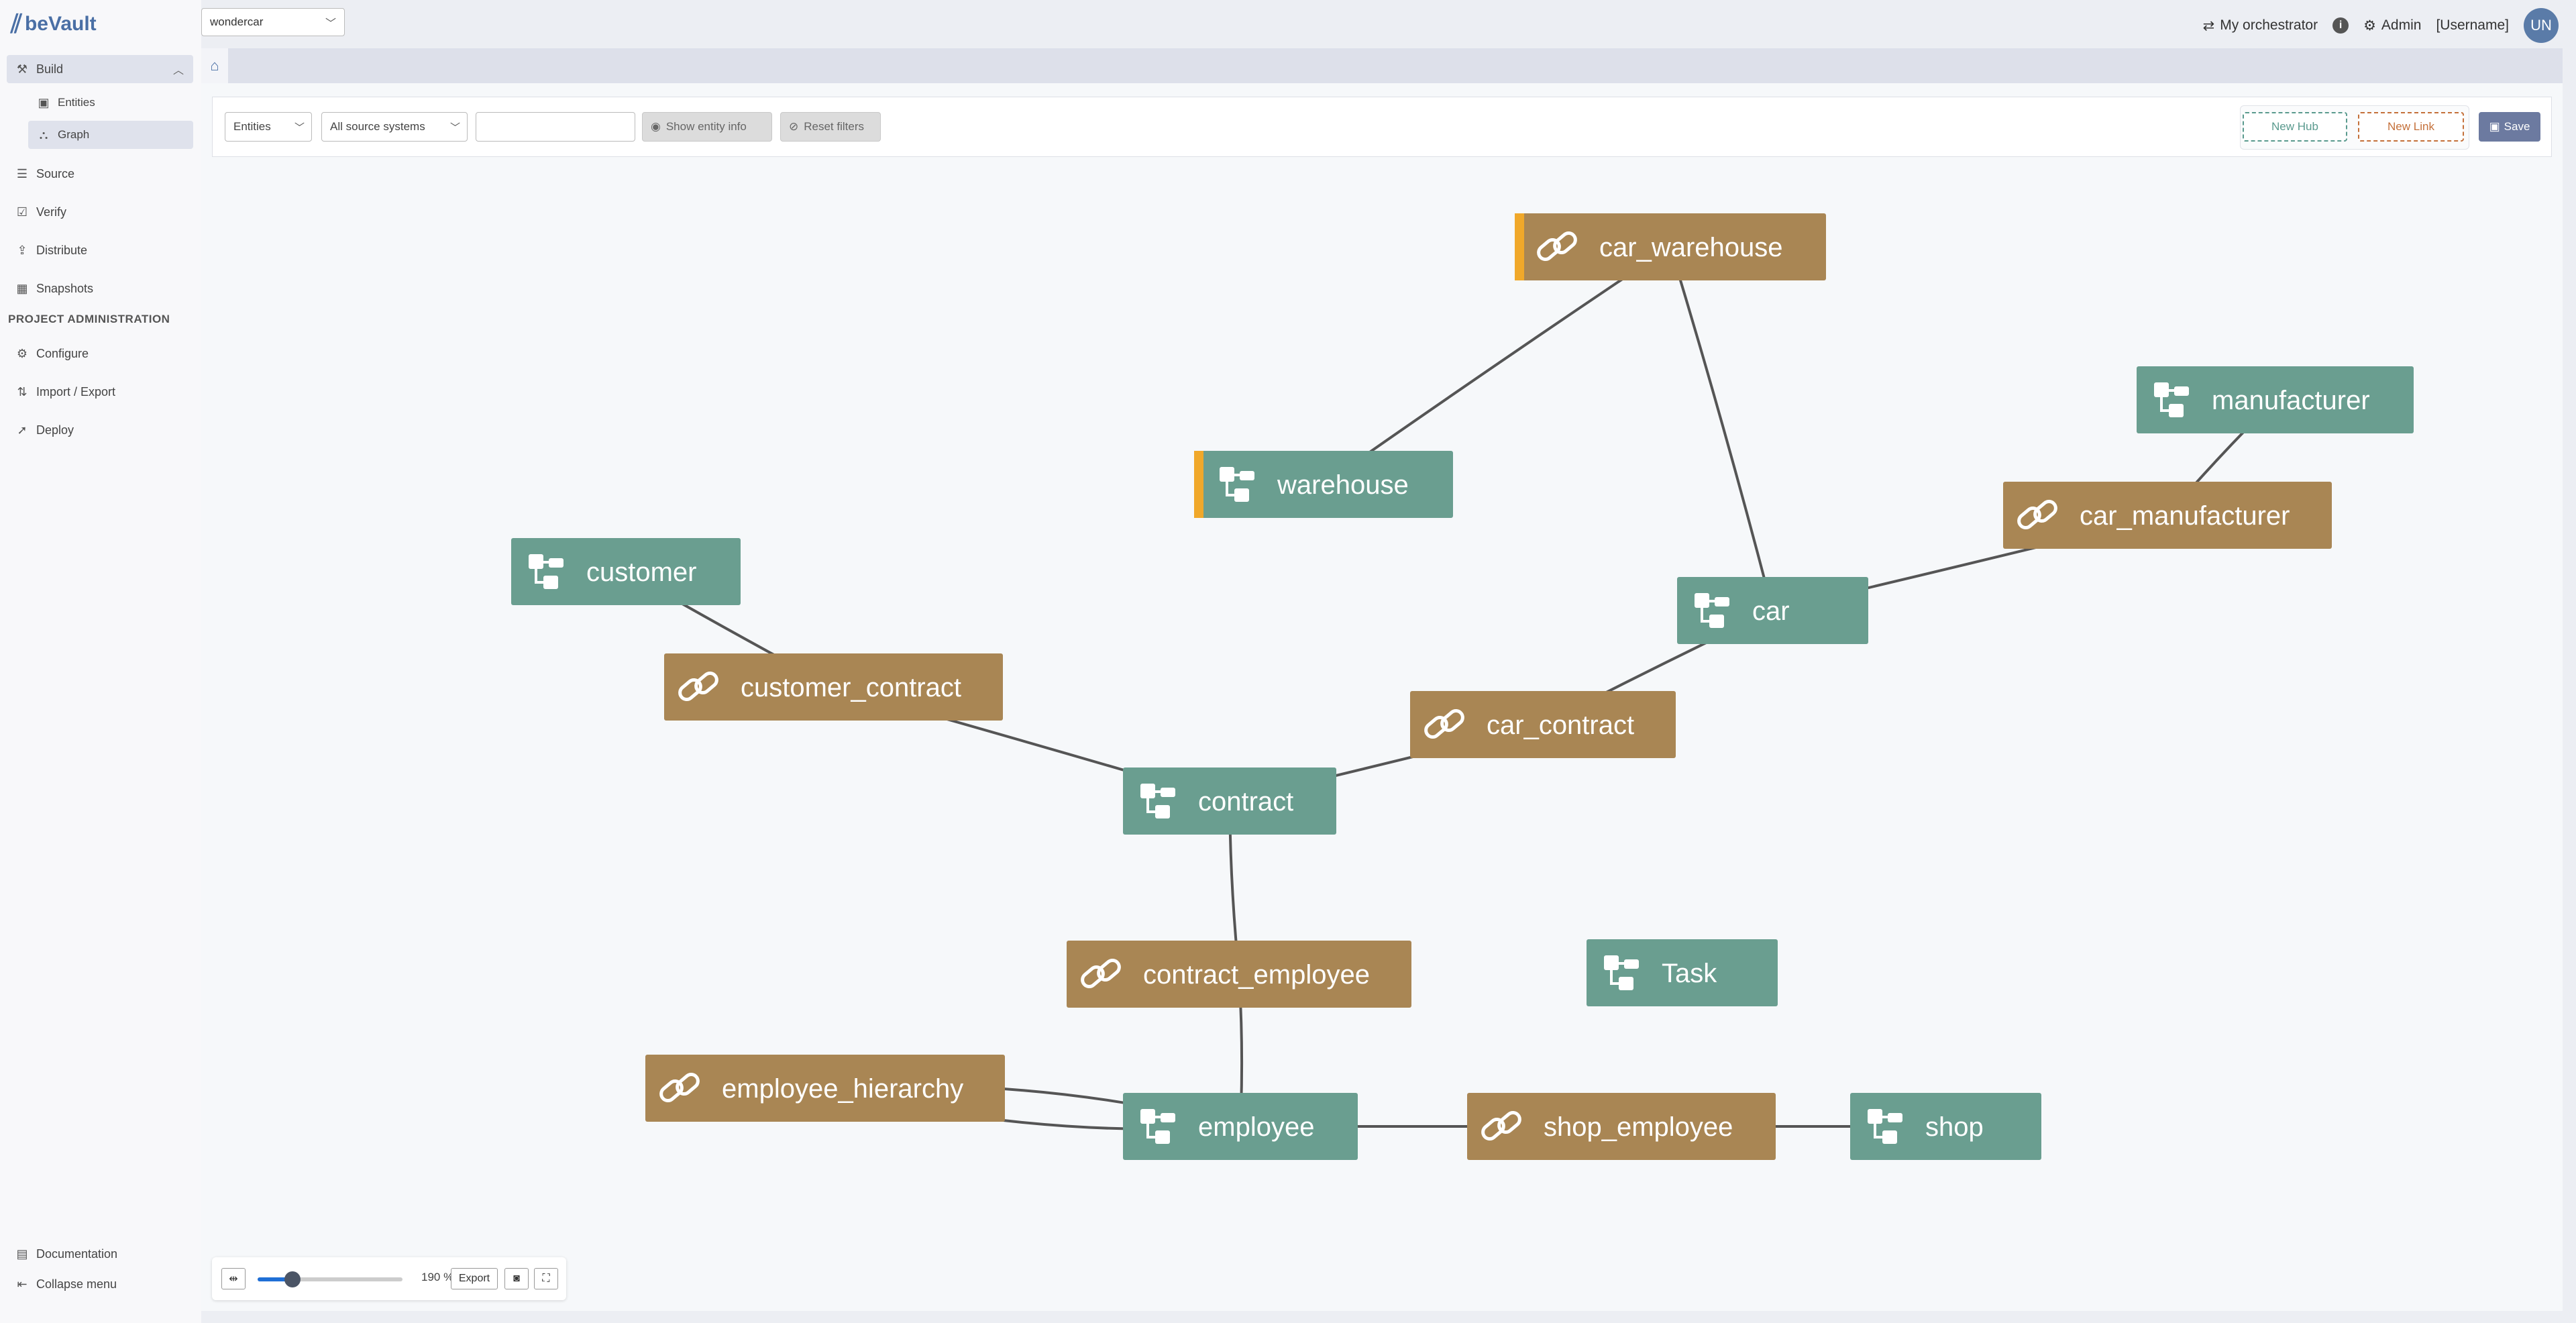 The height and width of the screenshot is (1323, 2576). I want to click on new-hub-button: New Hub, so click(2295, 127).